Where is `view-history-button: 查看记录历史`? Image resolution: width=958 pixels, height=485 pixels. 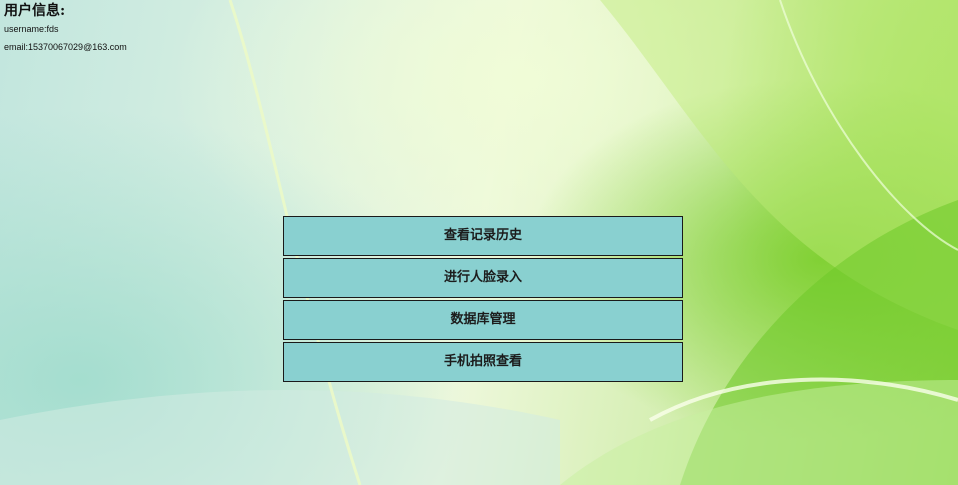 view-history-button: 查看记录历史 is located at coordinates (483, 236).